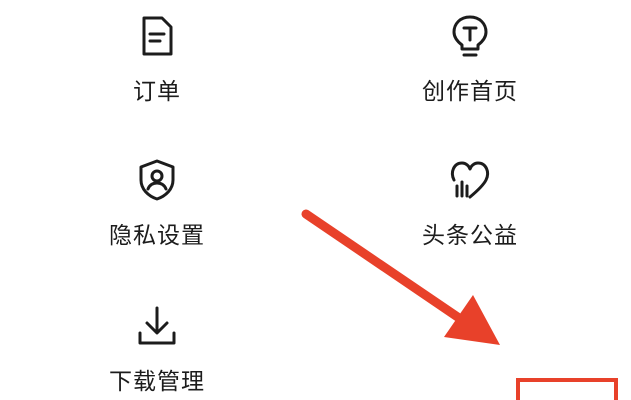 This screenshot has height=400, width=631. Describe the element at coordinates (157, 204) in the screenshot. I see `menu-item-privacy-settings: 隐私设置` at that location.